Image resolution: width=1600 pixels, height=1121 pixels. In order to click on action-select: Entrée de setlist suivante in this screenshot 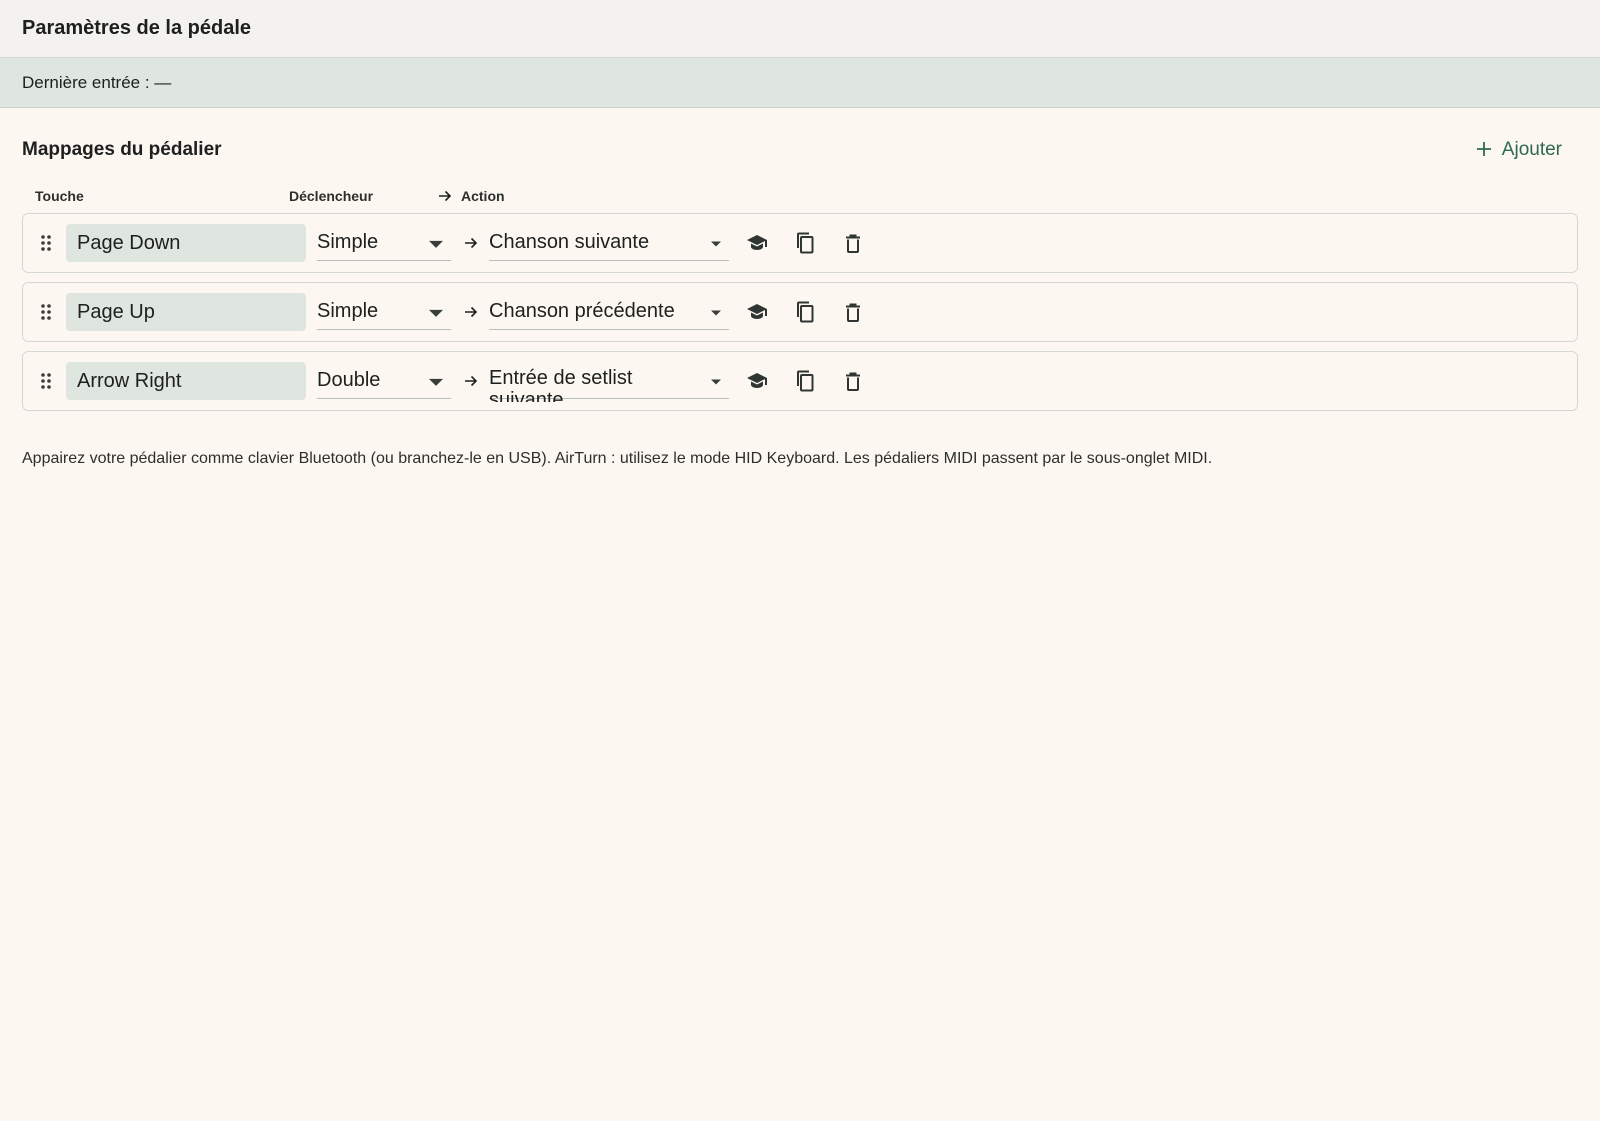, I will do `click(609, 383)`.